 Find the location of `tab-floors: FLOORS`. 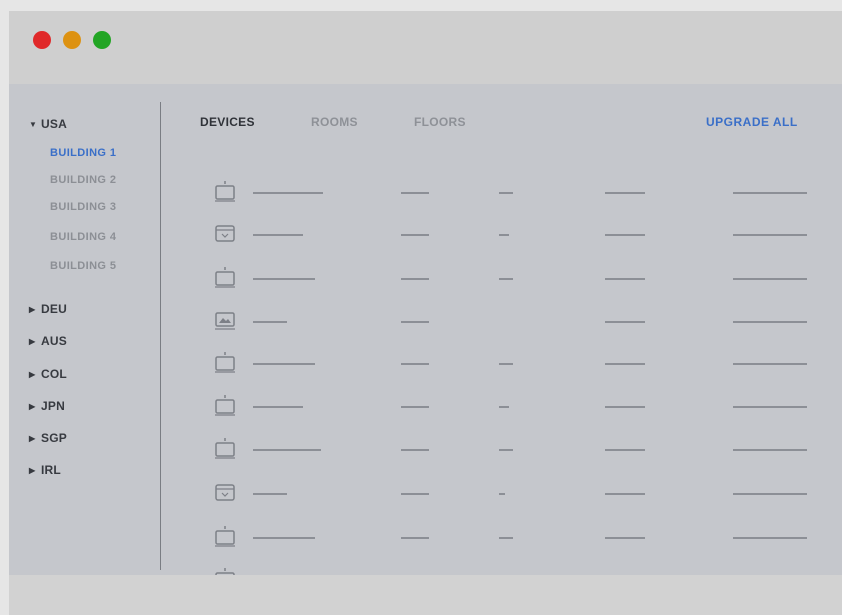

tab-floors: FLOORS is located at coordinates (440, 122).